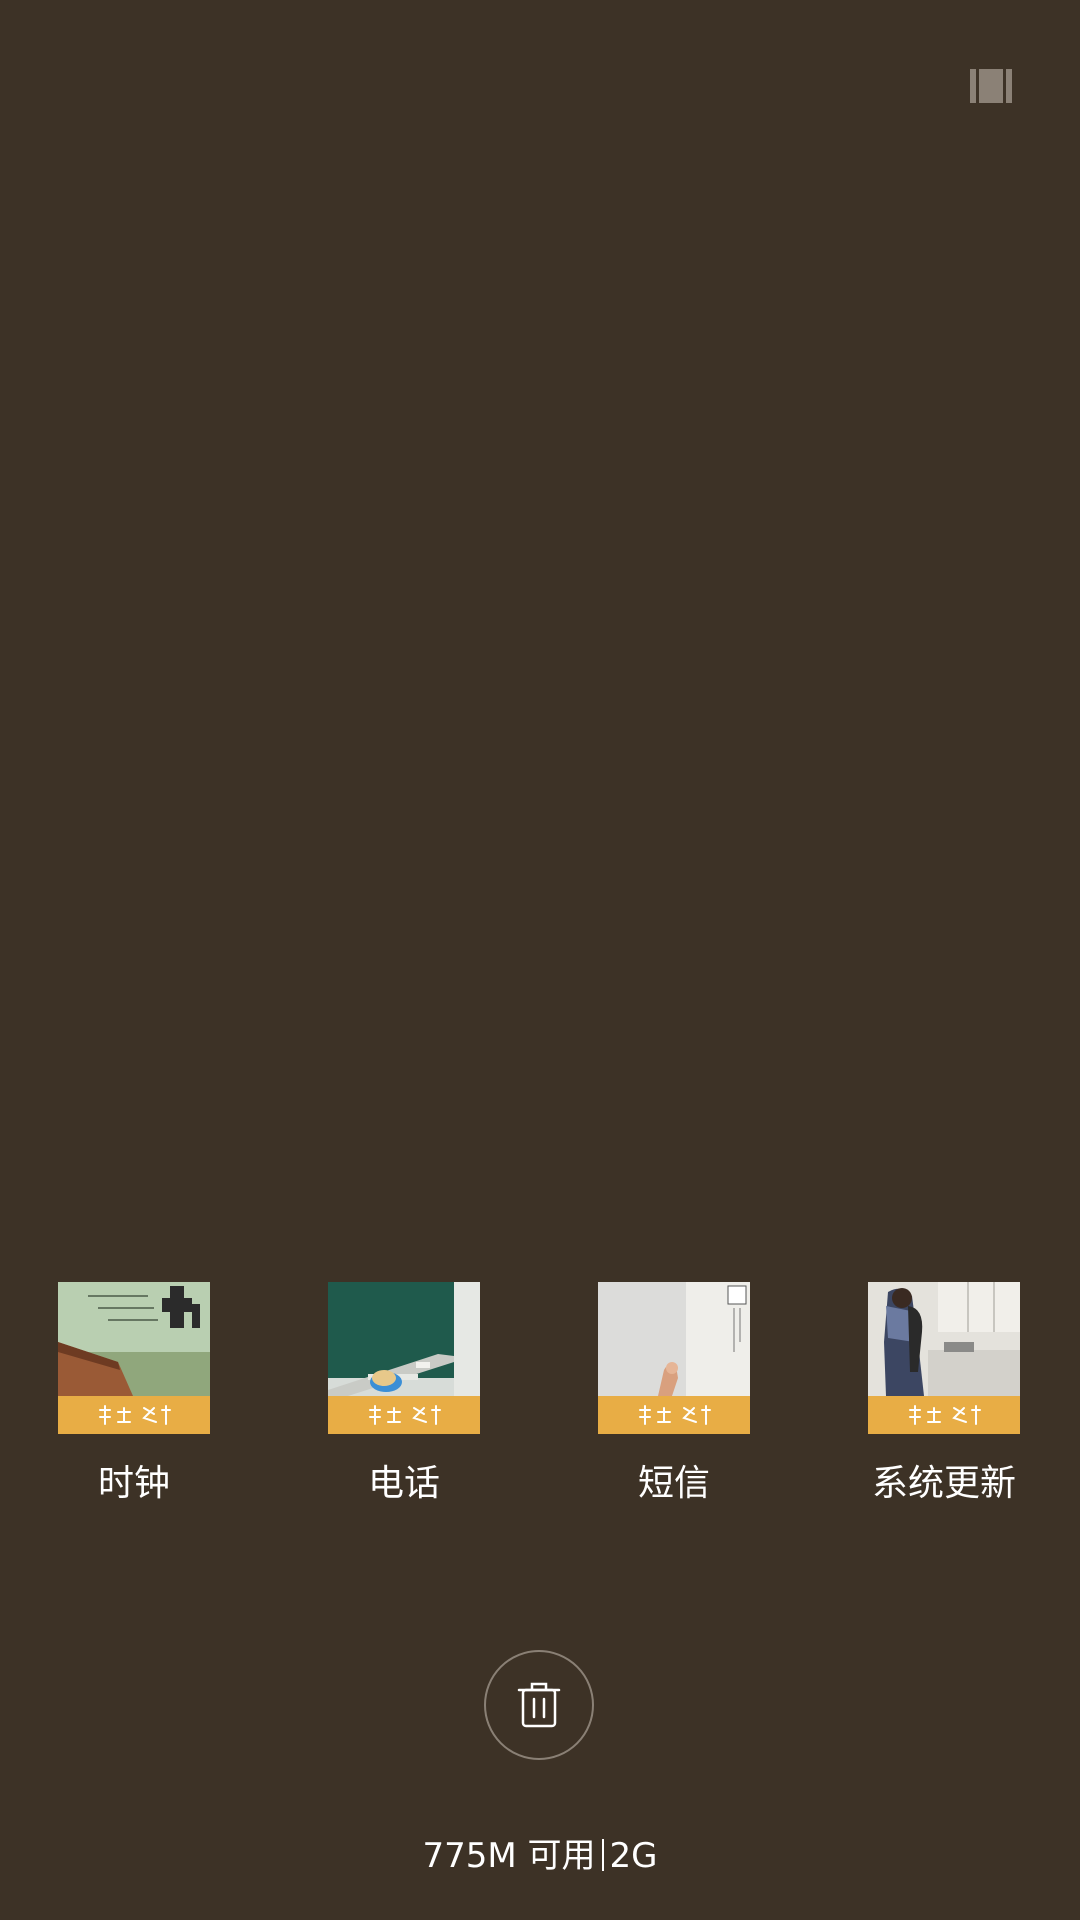 The height and width of the screenshot is (1920, 1080). I want to click on app-label: 短信, so click(673, 1483).